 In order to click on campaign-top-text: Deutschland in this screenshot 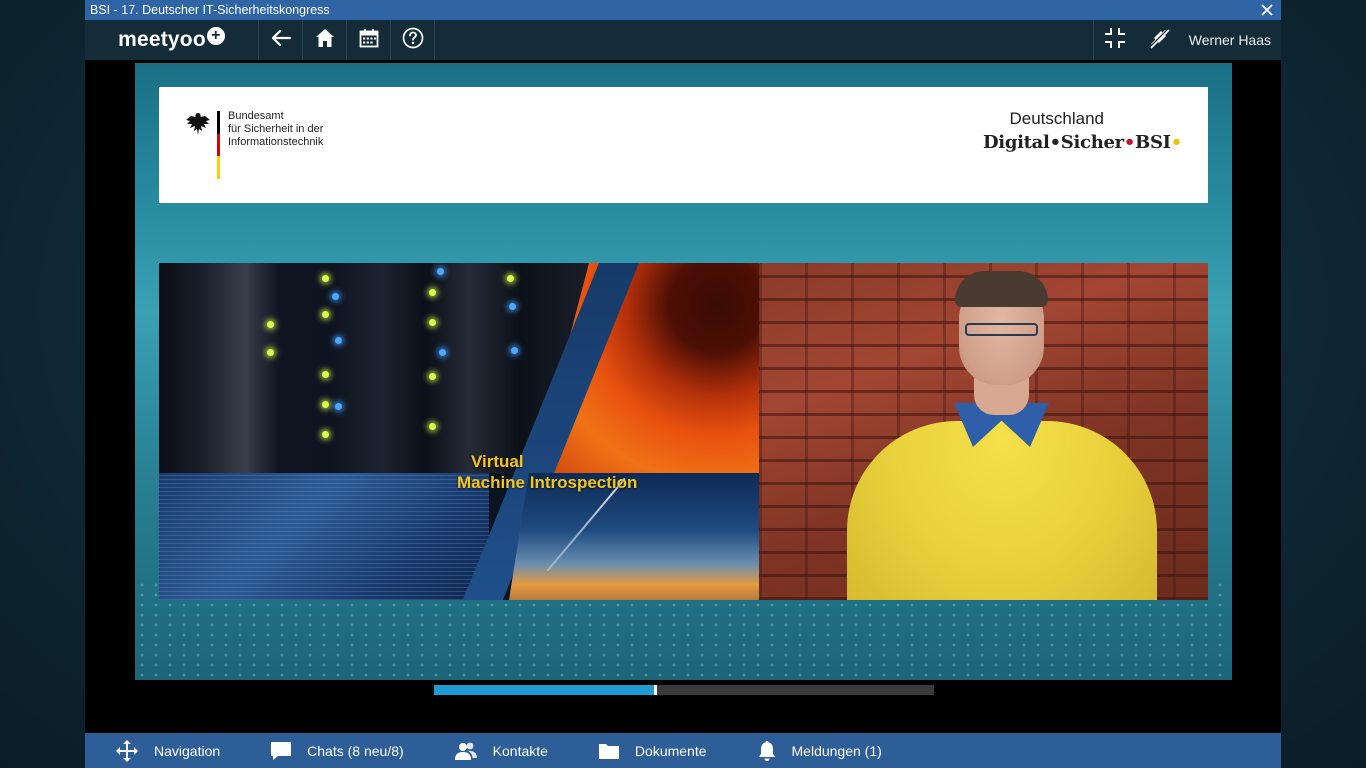, I will do `click(1056, 118)`.